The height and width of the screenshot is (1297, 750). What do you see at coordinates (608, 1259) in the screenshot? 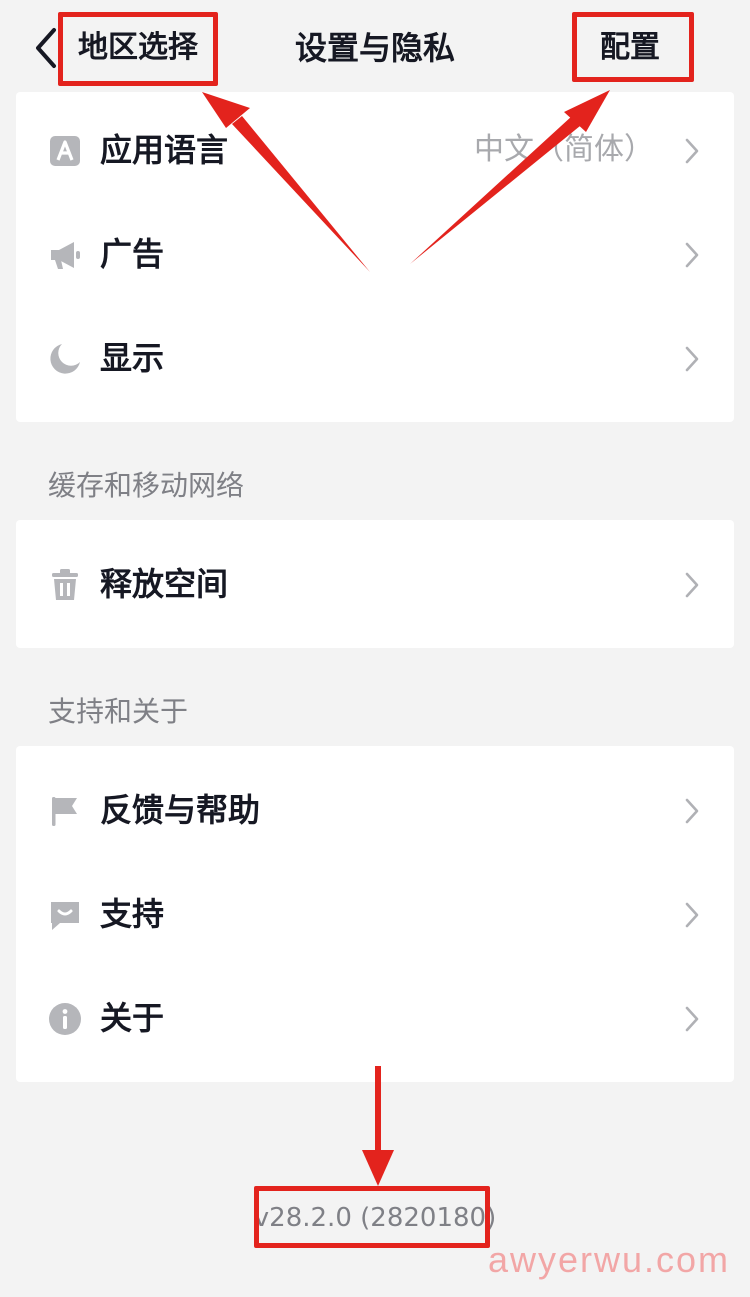
I see `watermark: awyerwu.com` at bounding box center [608, 1259].